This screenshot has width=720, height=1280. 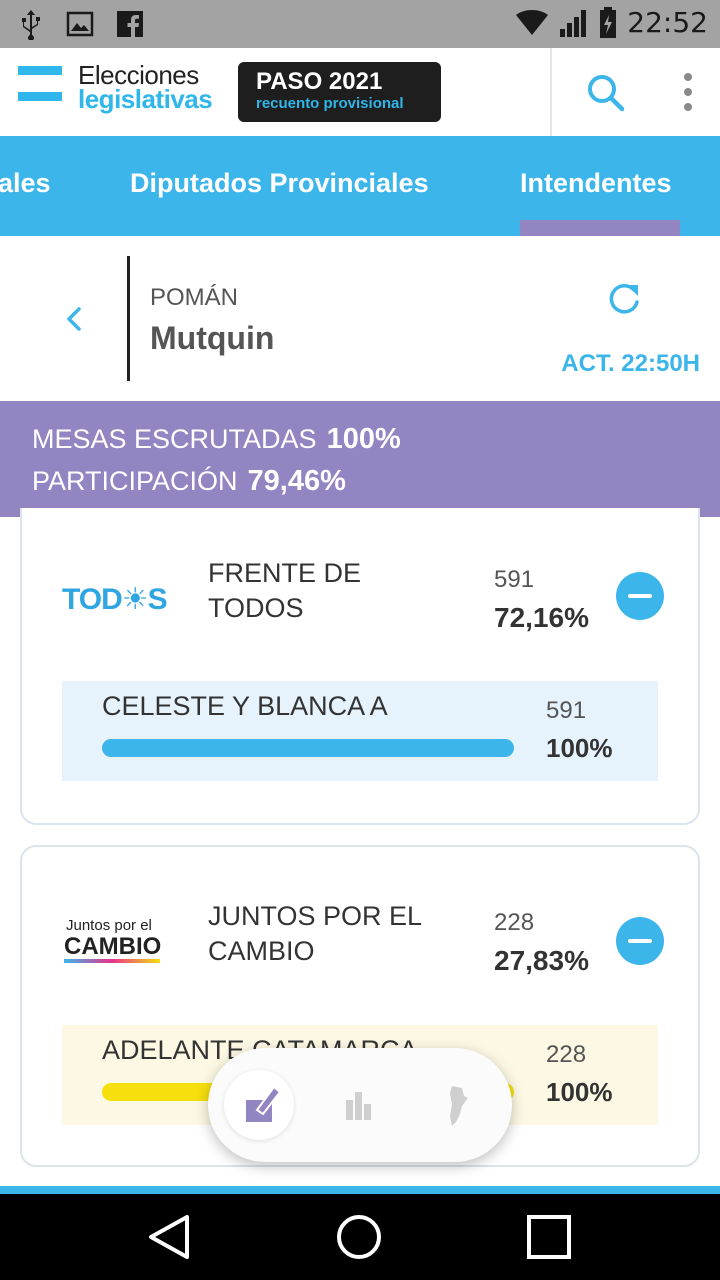 I want to click on paso-badge-subtitle: recuento provisional, so click(x=330, y=103).